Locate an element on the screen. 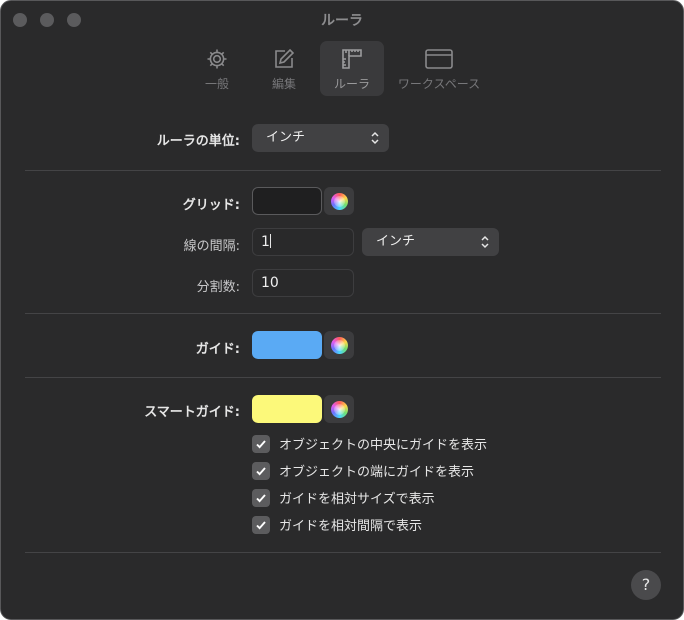 The width and height of the screenshot is (684, 620). checkbox-label: ガイドを相対間隔で表示 is located at coordinates (351, 526).